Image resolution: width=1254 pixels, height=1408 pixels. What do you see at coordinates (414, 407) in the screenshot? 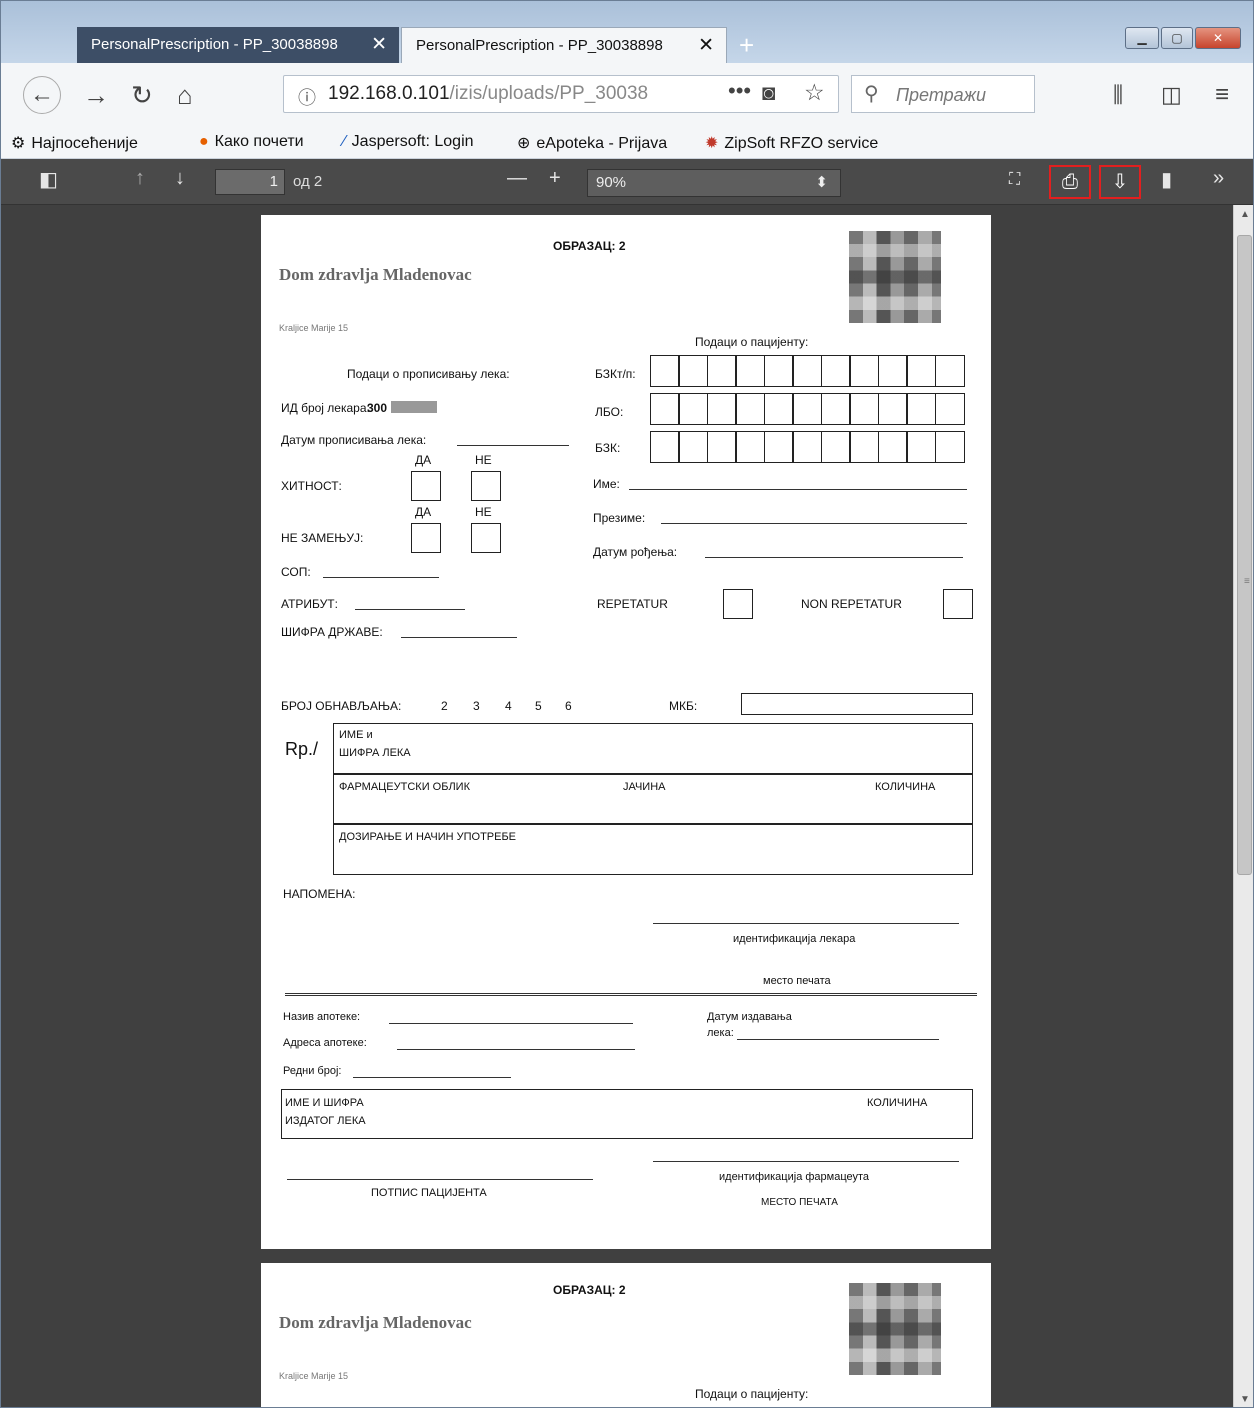
I see `redacted-block` at bounding box center [414, 407].